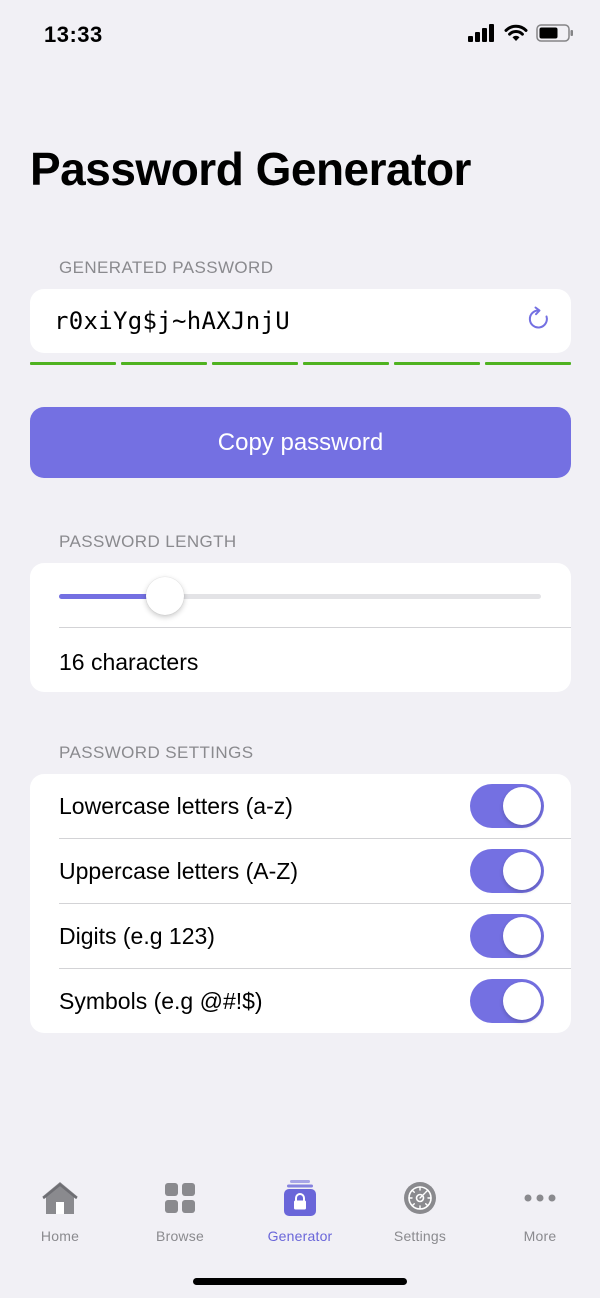 Image resolution: width=600 pixels, height=1298 pixels. What do you see at coordinates (180, 1198) in the screenshot?
I see `grid-icon` at bounding box center [180, 1198].